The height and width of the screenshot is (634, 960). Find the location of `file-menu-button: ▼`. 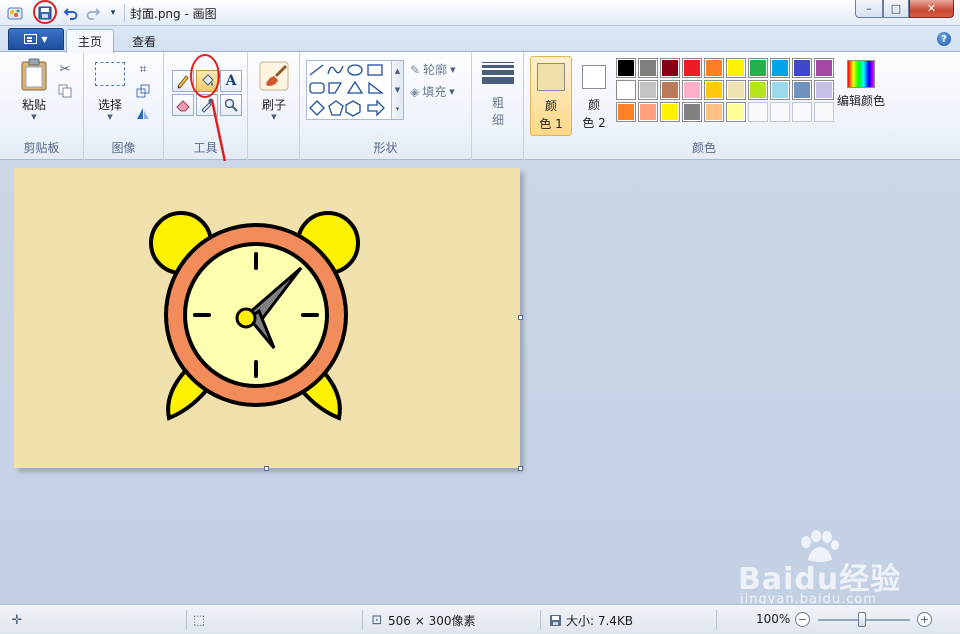

file-menu-button: ▼ is located at coordinates (36, 39).